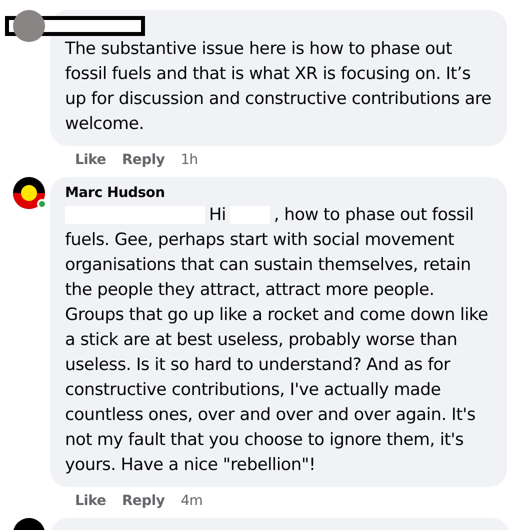 The image size is (510, 530). What do you see at coordinates (29, 193) in the screenshot?
I see `flag-avatar-icon` at bounding box center [29, 193].